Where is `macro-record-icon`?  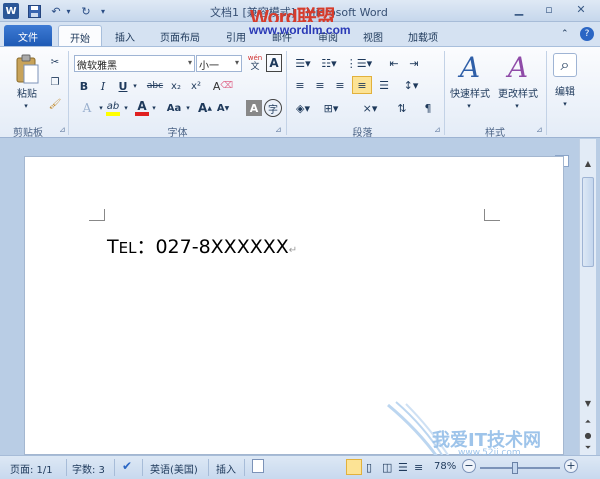
macro-record-icon is located at coordinates (258, 466).